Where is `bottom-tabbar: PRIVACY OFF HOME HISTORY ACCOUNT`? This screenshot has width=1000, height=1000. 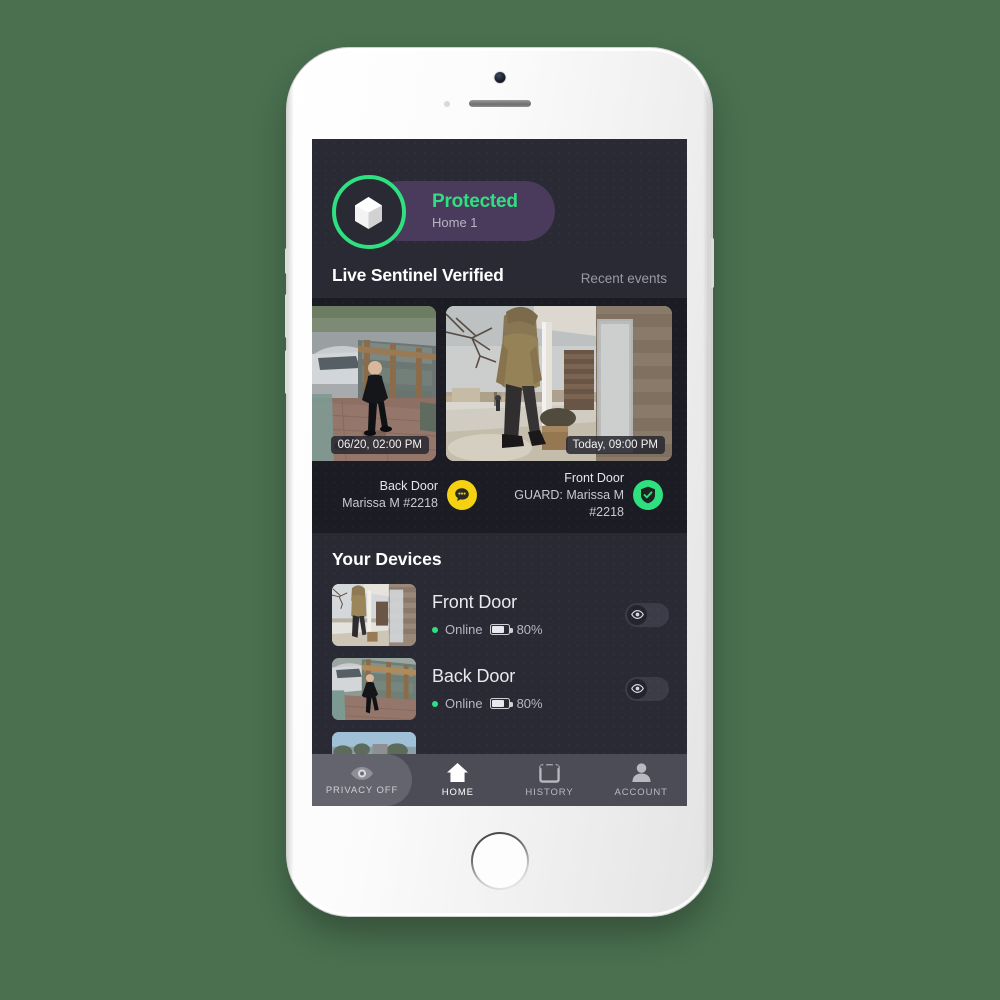 bottom-tabbar: PRIVACY OFF HOME HISTORY ACCOUNT is located at coordinates (499, 780).